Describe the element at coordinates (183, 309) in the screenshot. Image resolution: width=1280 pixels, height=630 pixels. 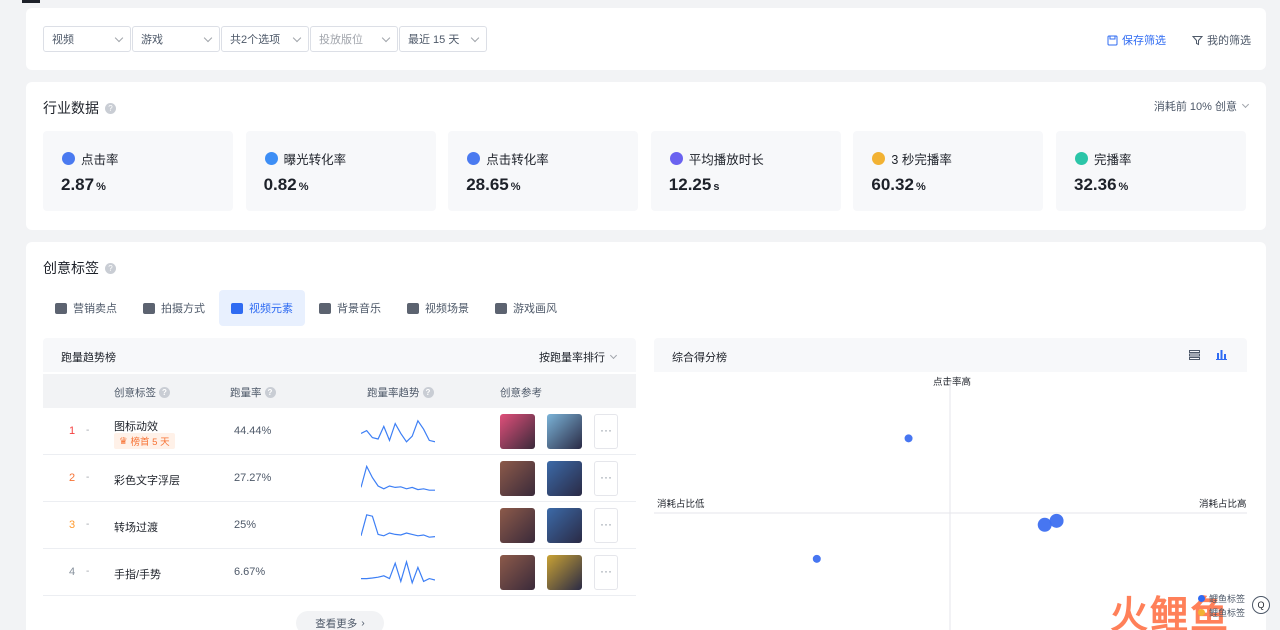
I see `tab-label: 拍摄方式` at that location.